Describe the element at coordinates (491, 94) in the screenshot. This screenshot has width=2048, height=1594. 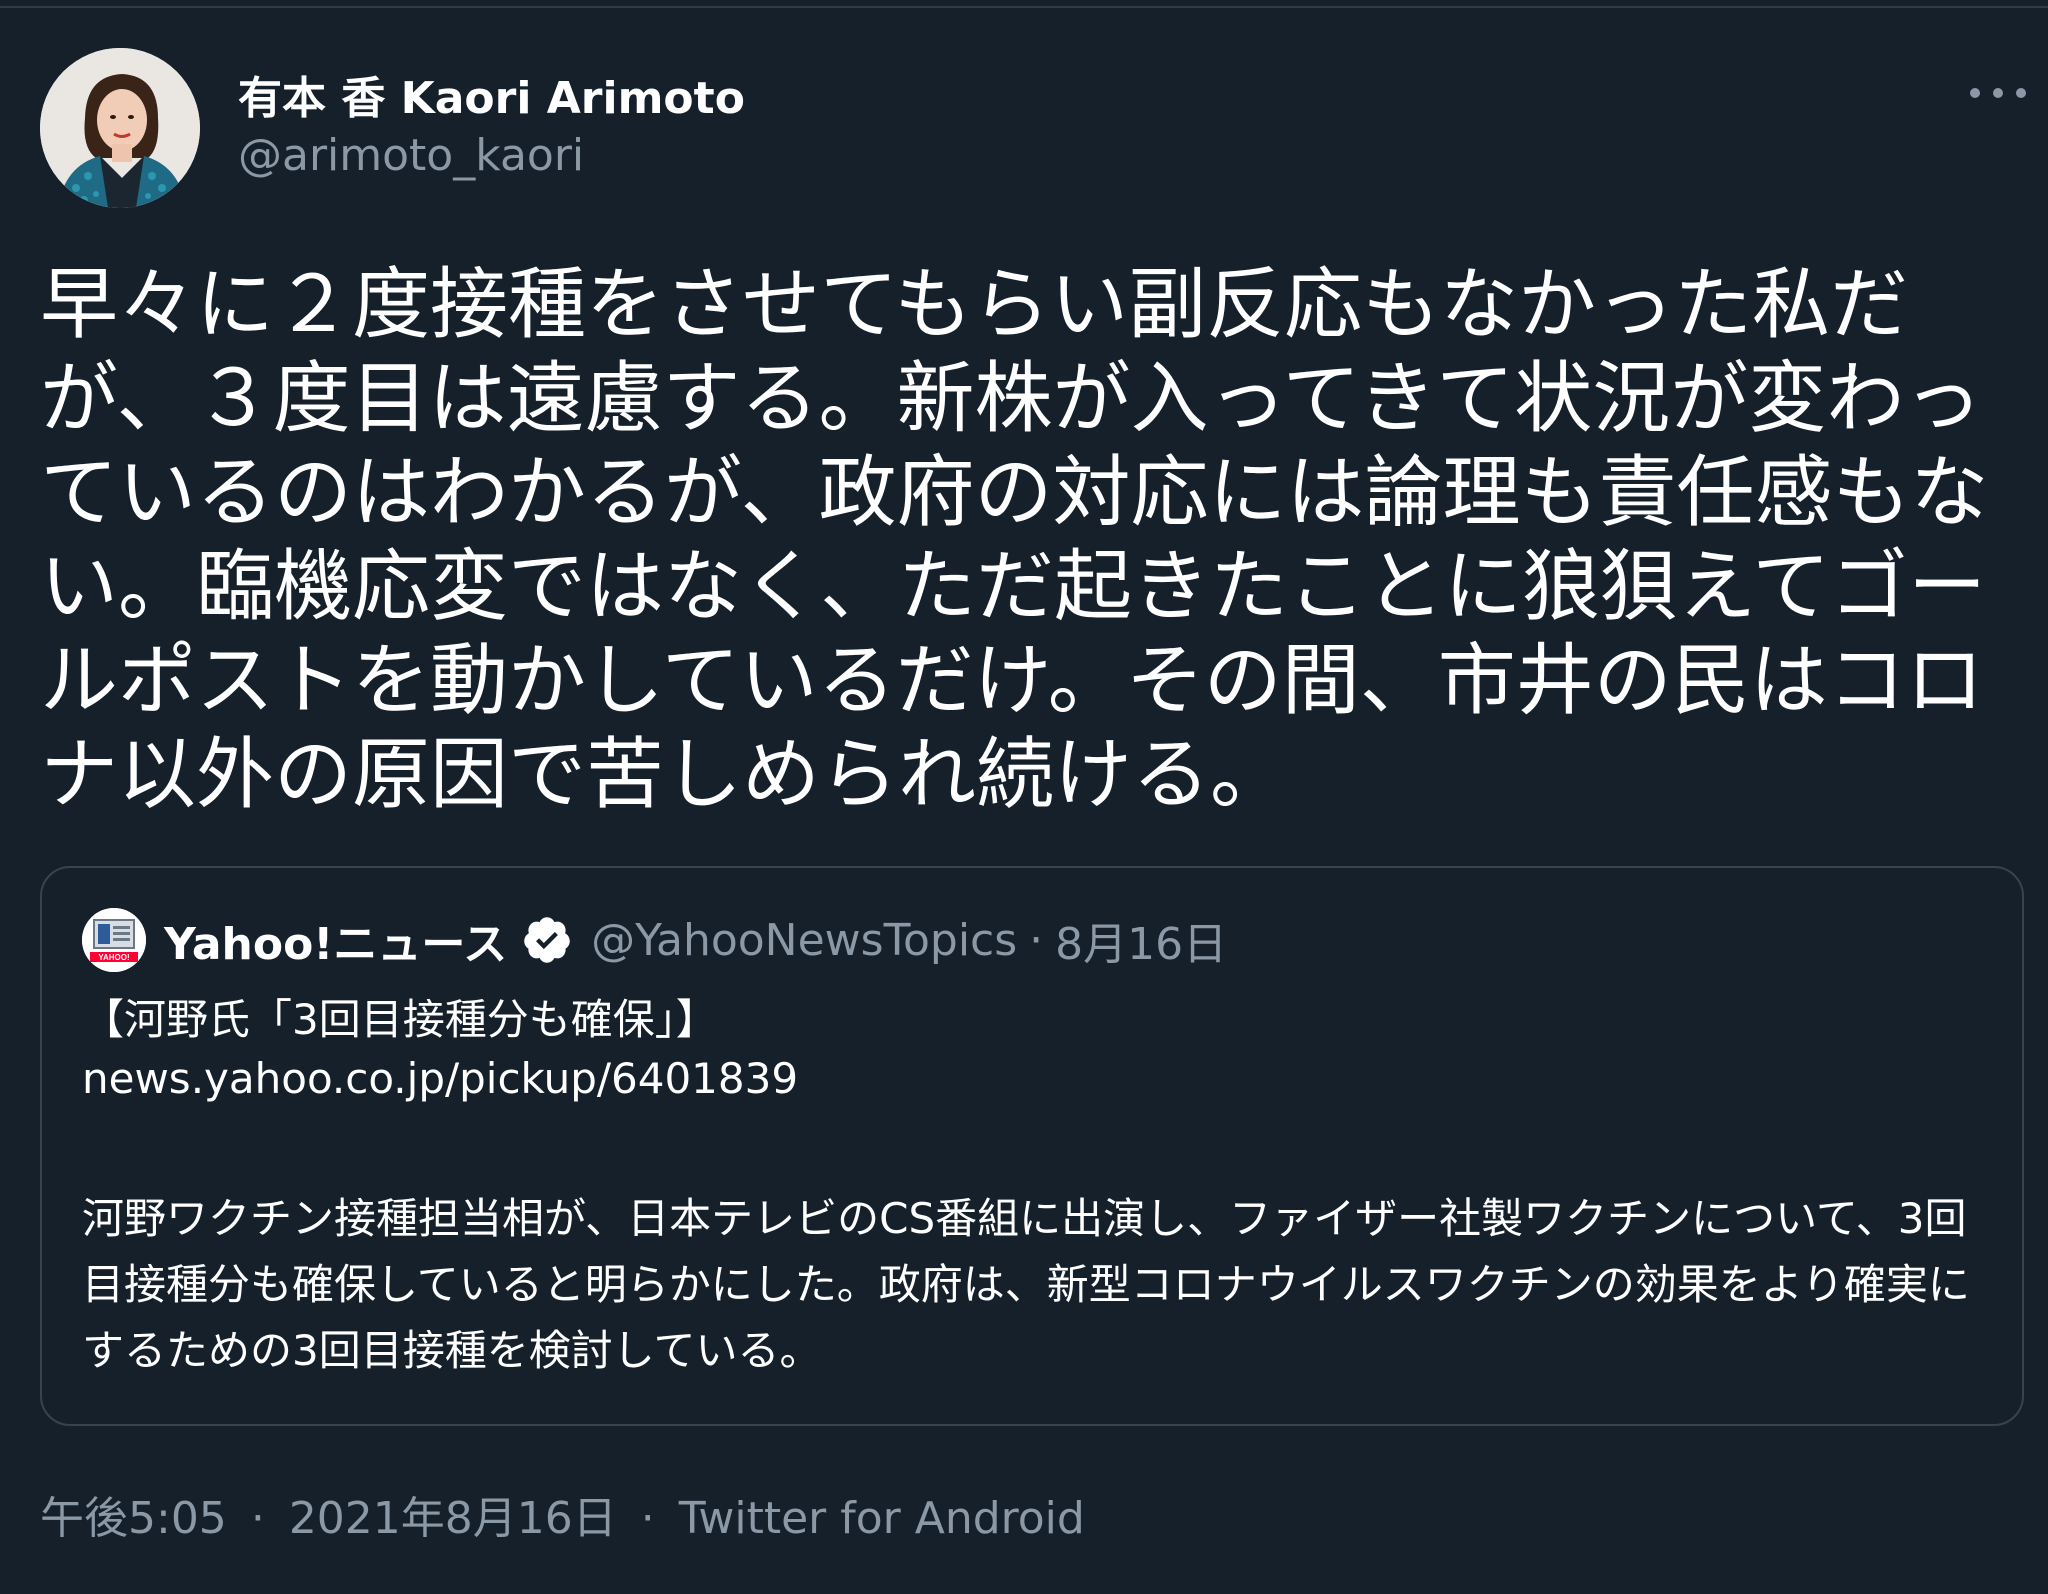
I see `author-name: 有本 香 Kaori Arimoto` at that location.